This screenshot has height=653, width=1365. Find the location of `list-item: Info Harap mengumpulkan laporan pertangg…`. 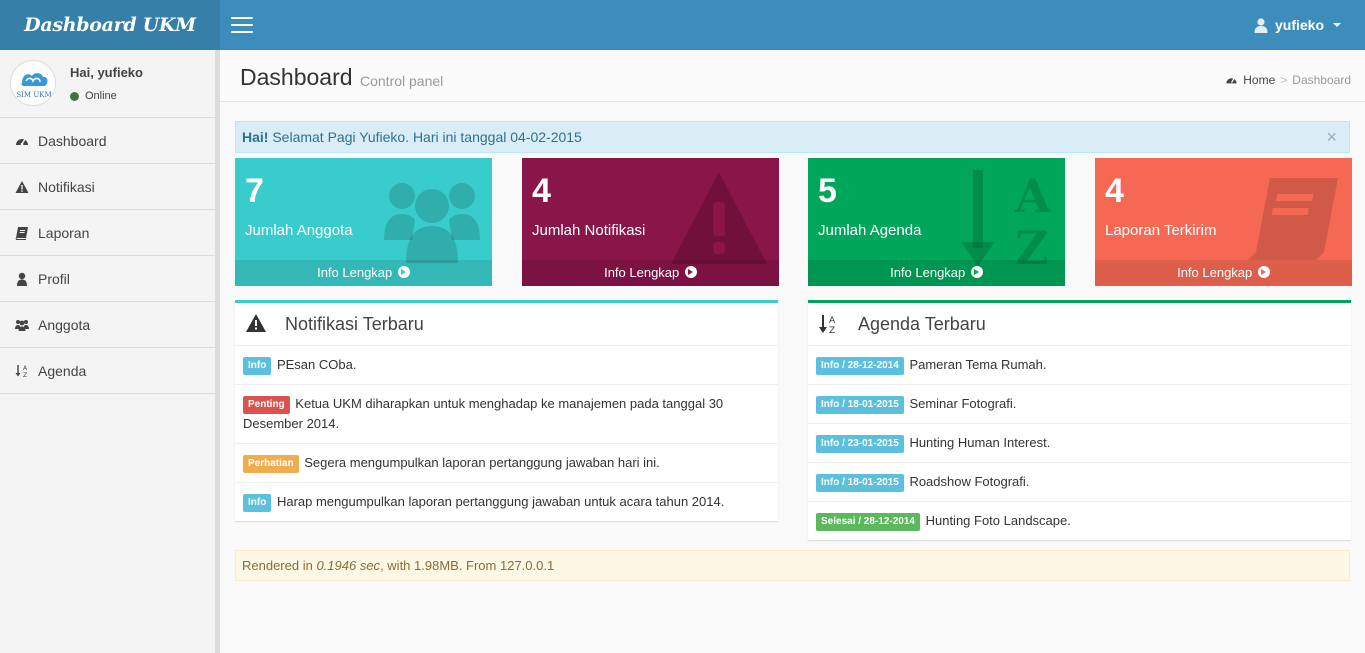

list-item: Info Harap mengumpulkan laporan pertangg… is located at coordinates (506, 502).